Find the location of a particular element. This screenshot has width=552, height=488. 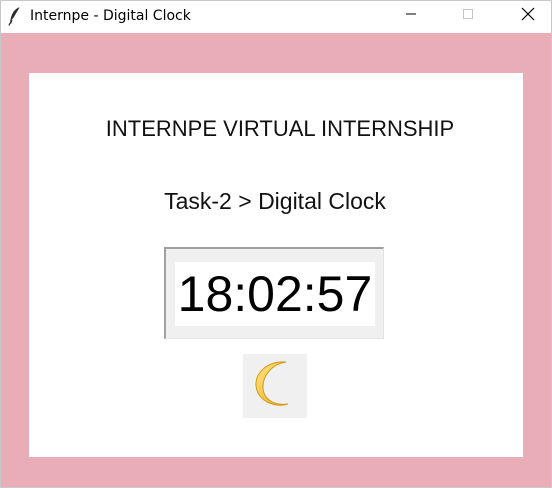

title-bar: Internpe - Digital Clock is located at coordinates (276, 17).